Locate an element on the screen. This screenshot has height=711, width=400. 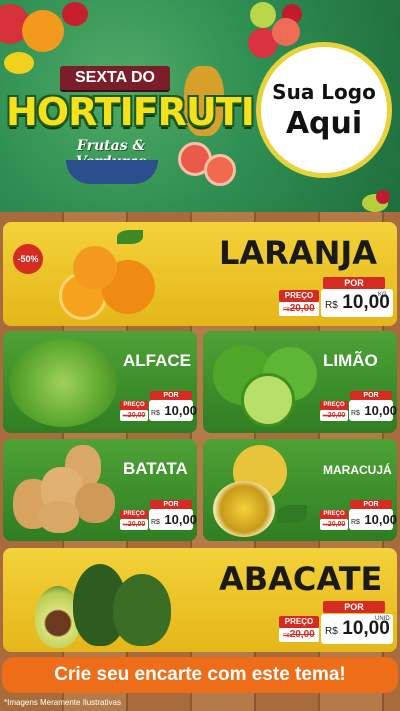
product-name: LIMÃO is located at coordinates (350, 360).